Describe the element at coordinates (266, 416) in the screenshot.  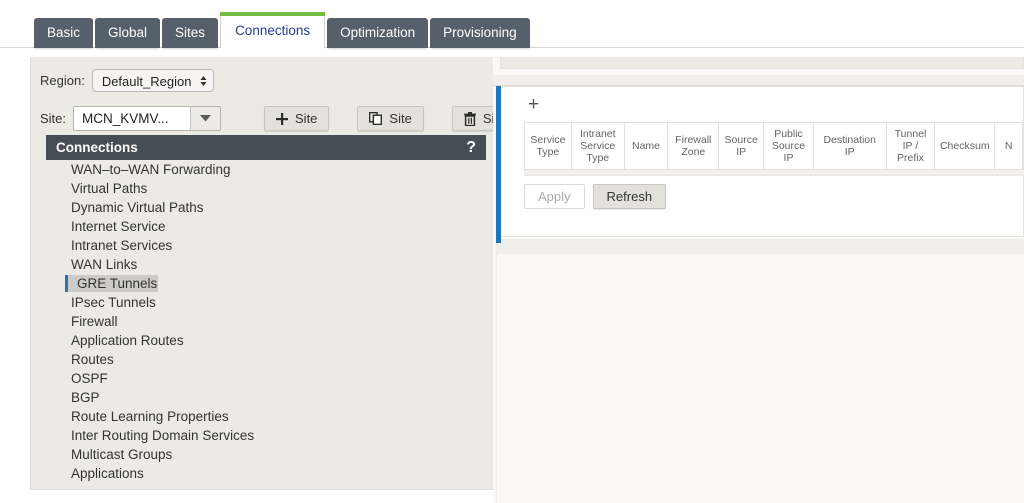
I see `sidebar-item-route-learning-properties: Route Learning Properties` at that location.